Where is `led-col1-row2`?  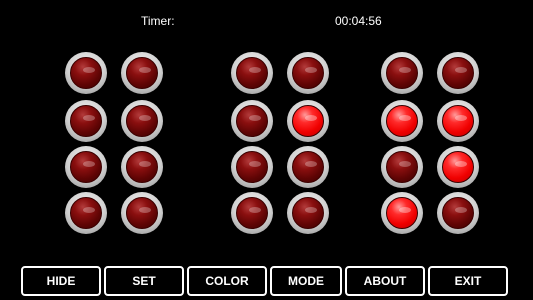
led-col1-row2 is located at coordinates (86, 121).